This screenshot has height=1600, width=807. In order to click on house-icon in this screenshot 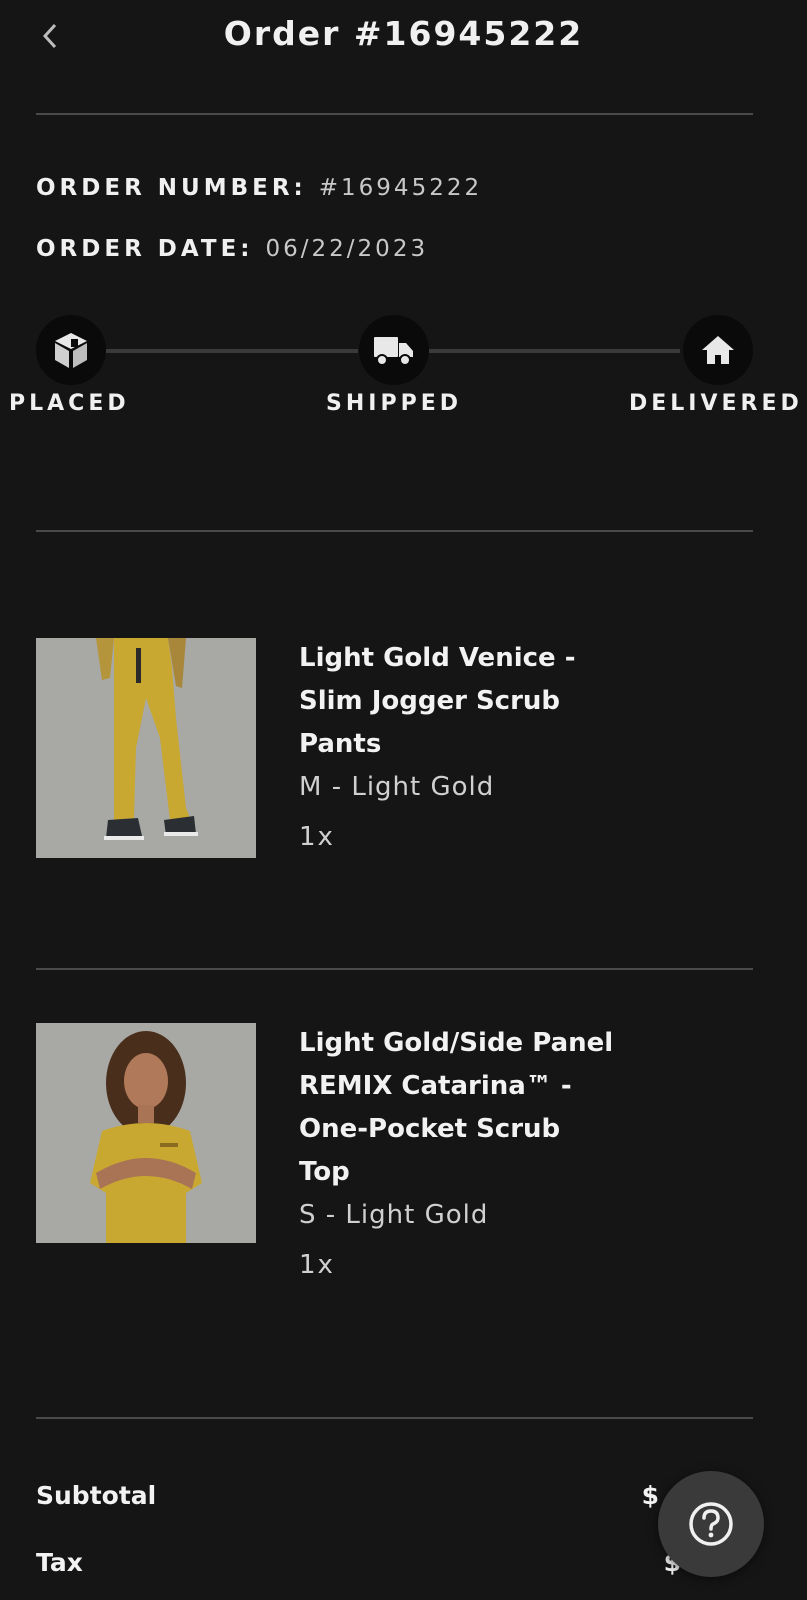, I will do `click(718, 350)`.